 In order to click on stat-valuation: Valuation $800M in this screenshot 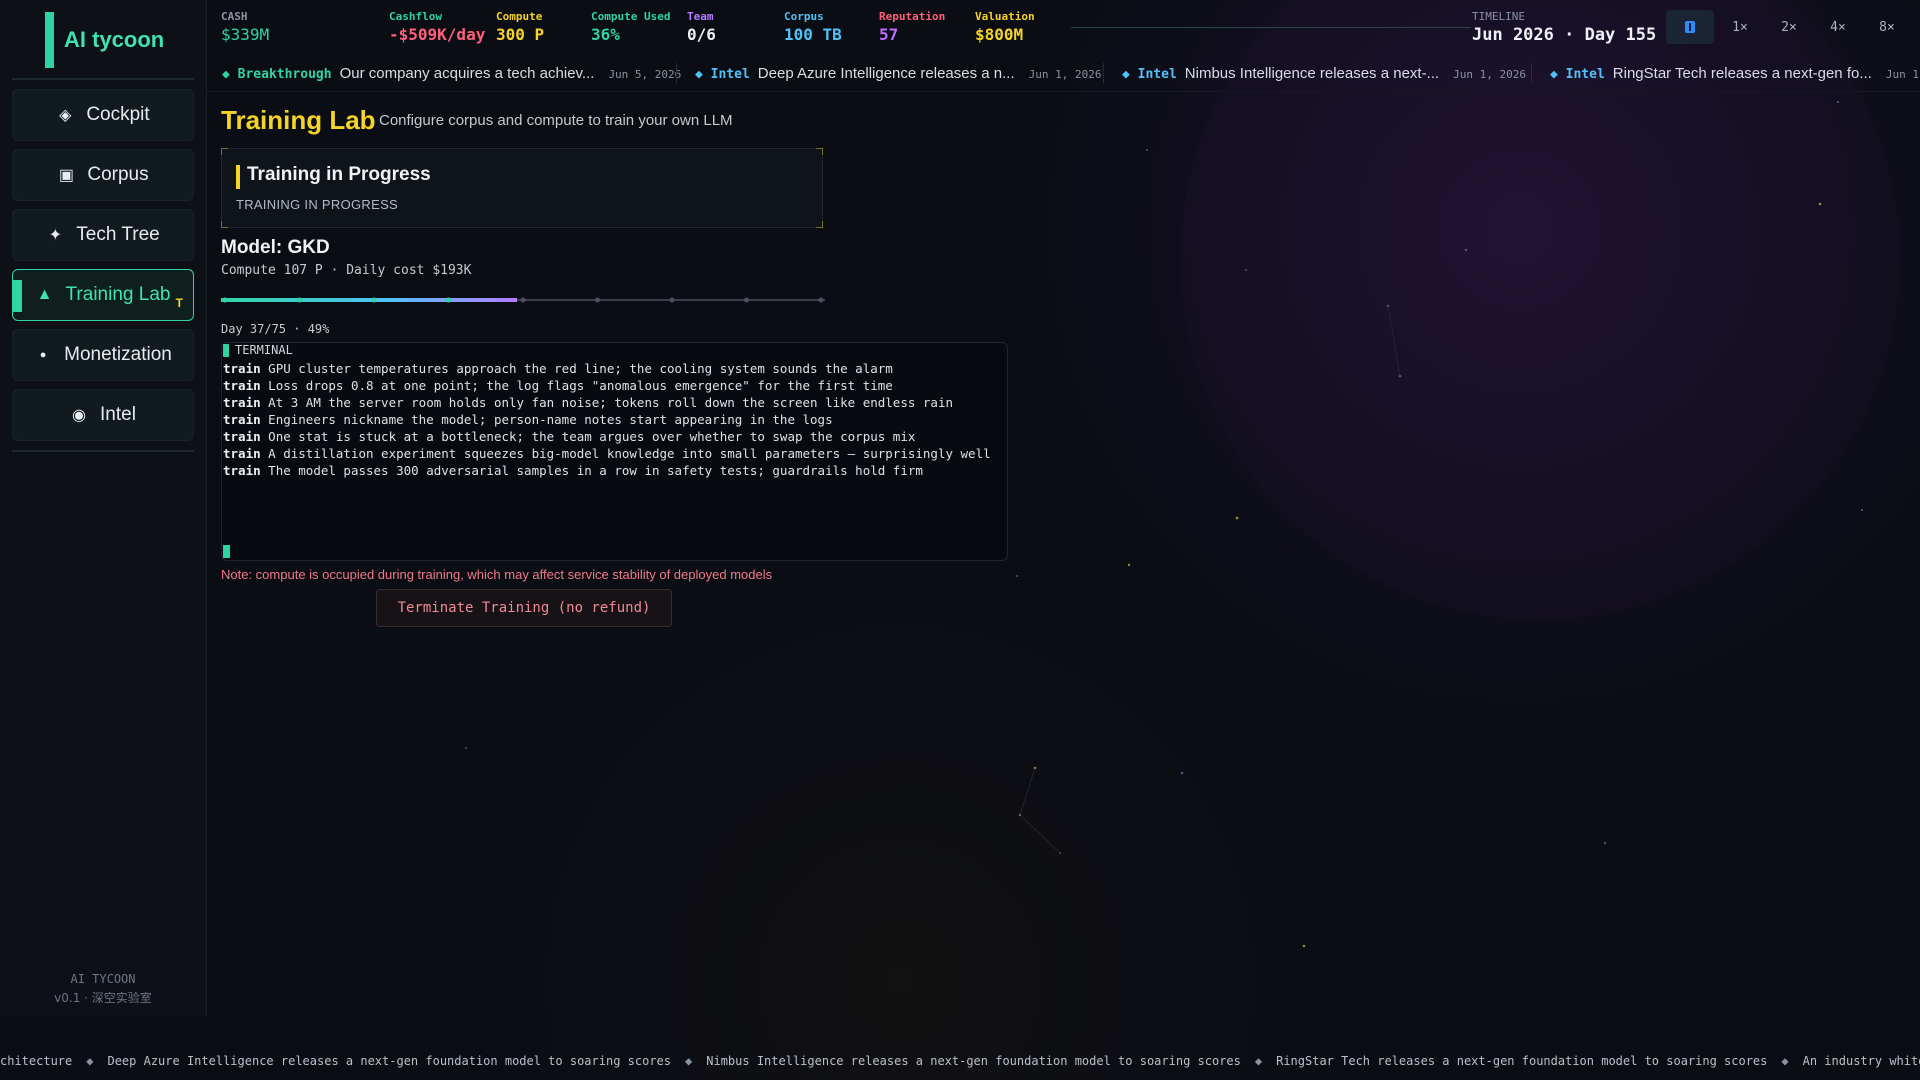, I will do `click(1005, 27)`.